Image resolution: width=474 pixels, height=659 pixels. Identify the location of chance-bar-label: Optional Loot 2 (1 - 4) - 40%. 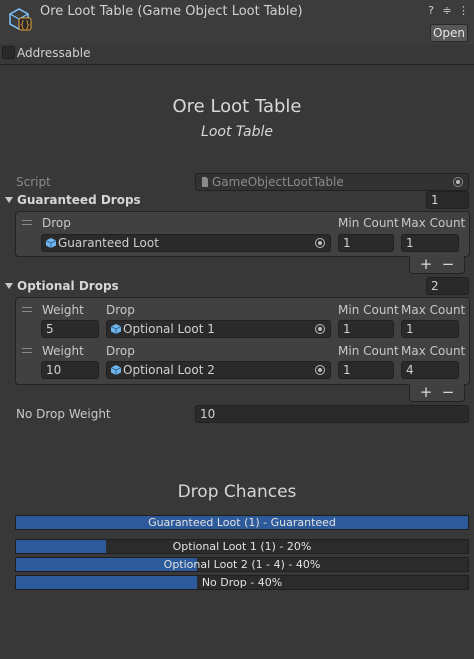
(242, 564).